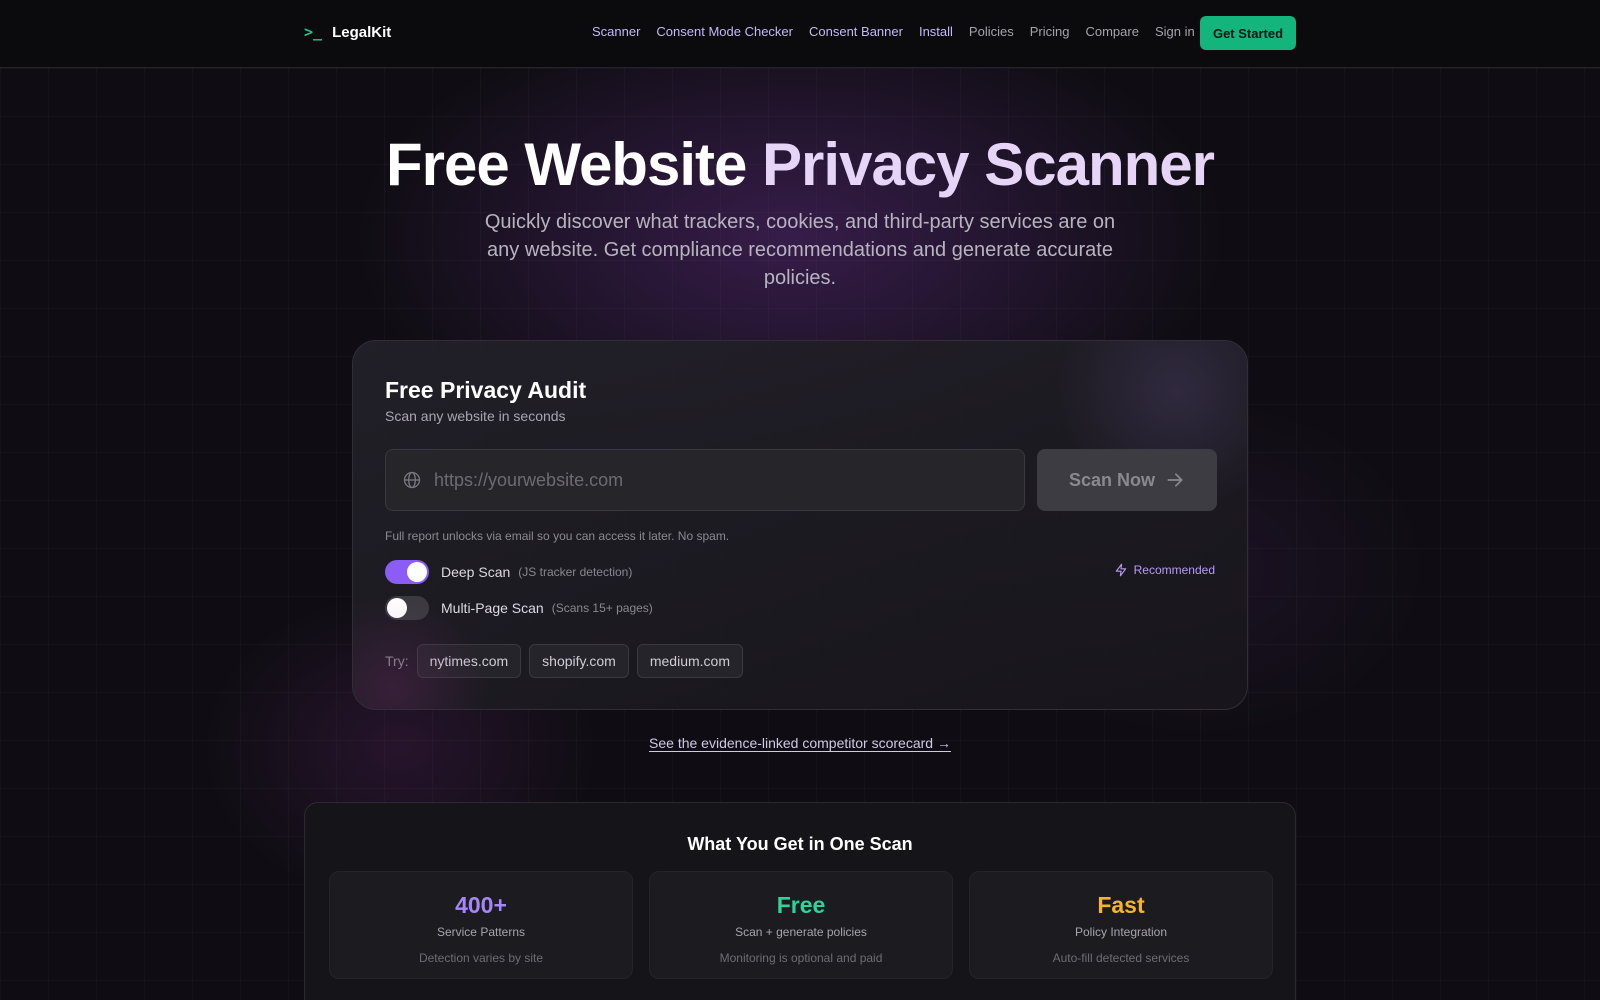 The height and width of the screenshot is (1000, 1600). I want to click on url-input, so click(724, 480).